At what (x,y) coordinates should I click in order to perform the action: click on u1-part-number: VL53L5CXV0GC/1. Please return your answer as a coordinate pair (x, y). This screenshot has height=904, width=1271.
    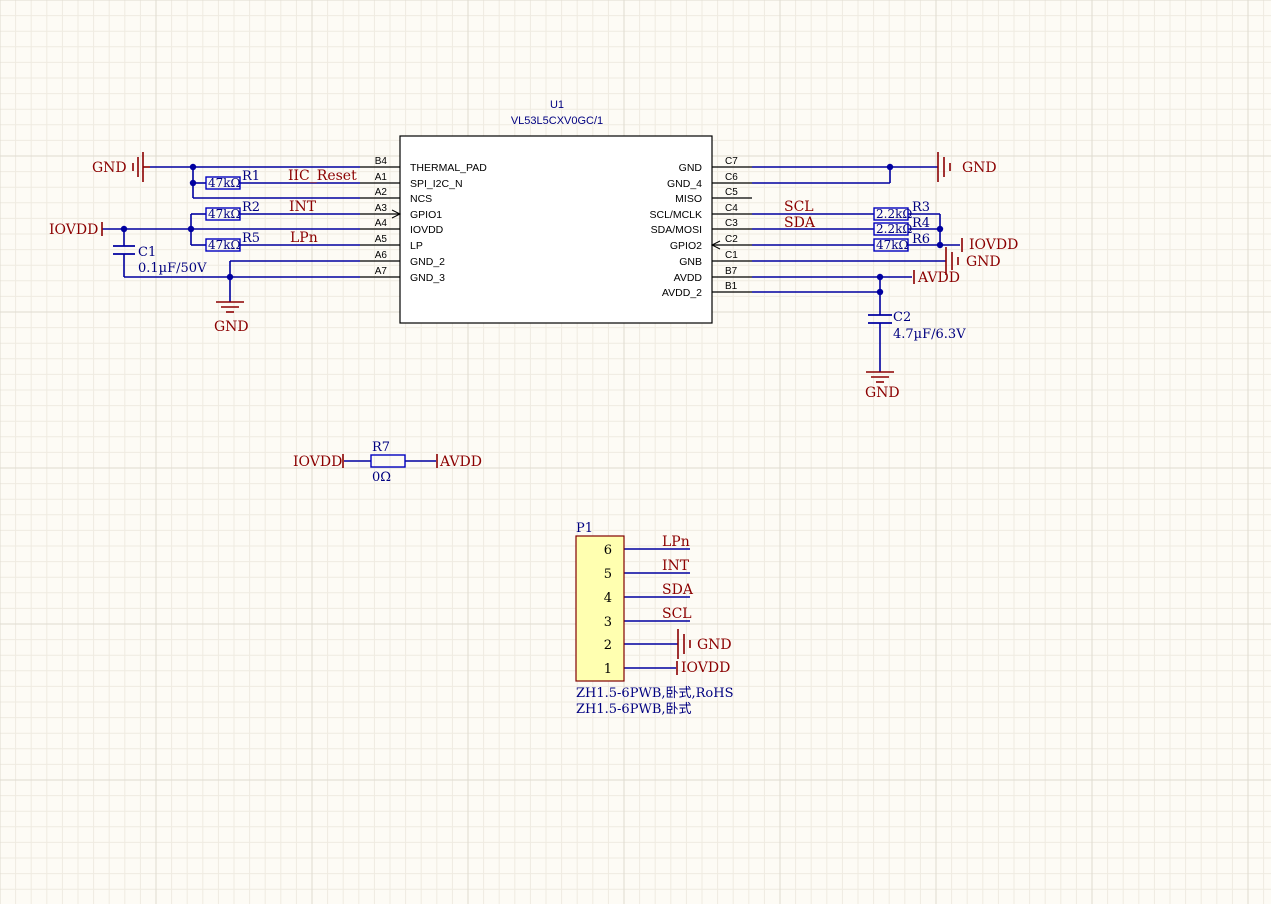
    Looking at the image, I should click on (557, 121).